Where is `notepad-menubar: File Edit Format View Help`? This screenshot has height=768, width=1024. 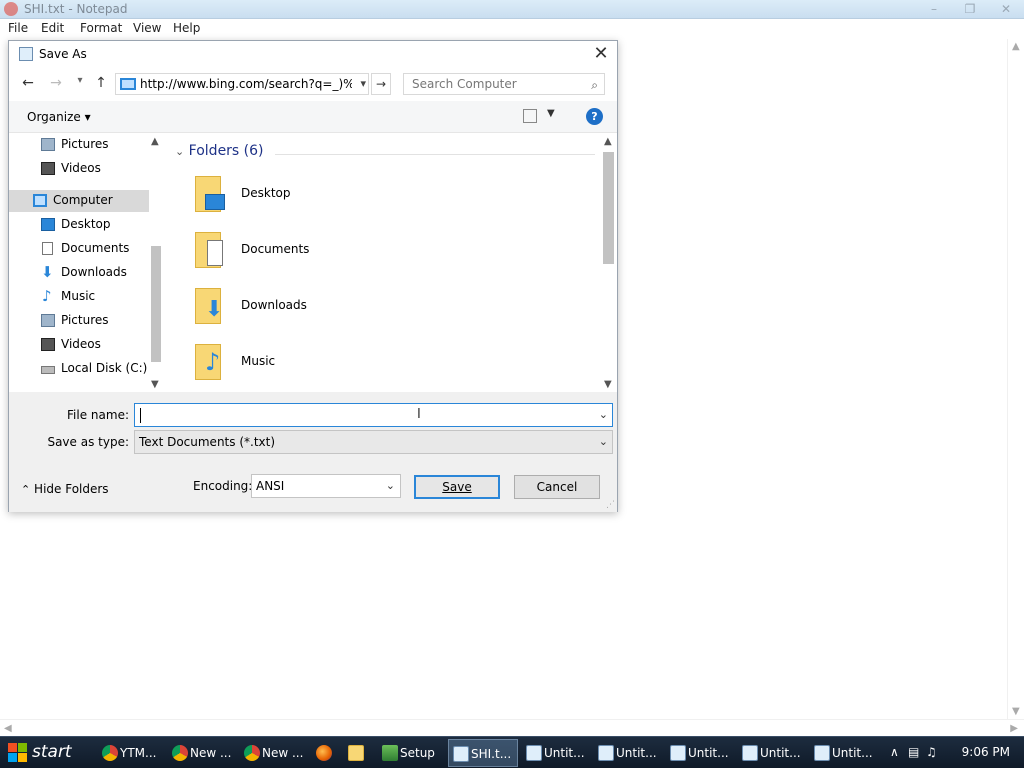 notepad-menubar: File Edit Format View Help is located at coordinates (512, 29).